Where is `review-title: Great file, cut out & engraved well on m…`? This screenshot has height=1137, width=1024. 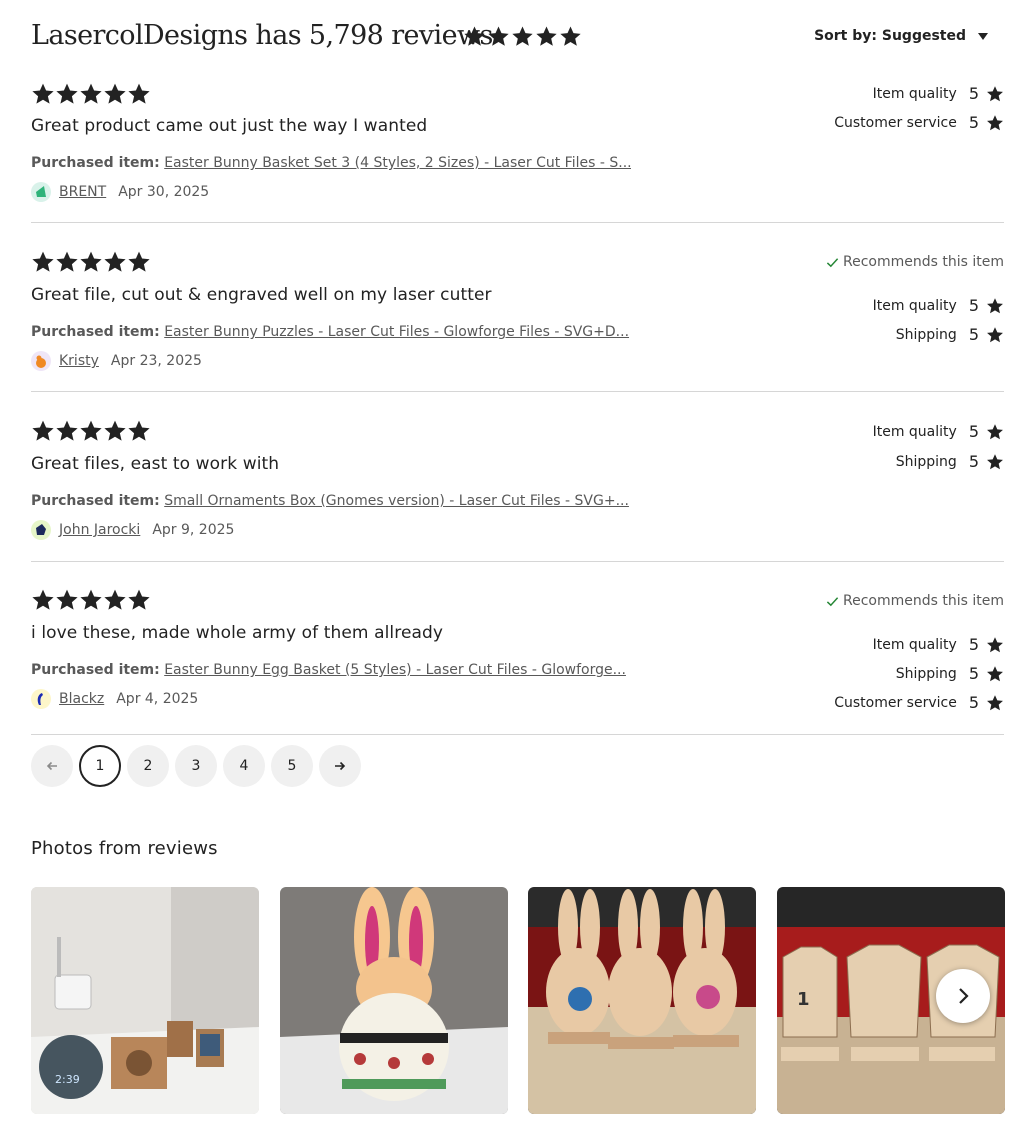 review-title: Great file, cut out & engraved well on m… is located at coordinates (261, 295).